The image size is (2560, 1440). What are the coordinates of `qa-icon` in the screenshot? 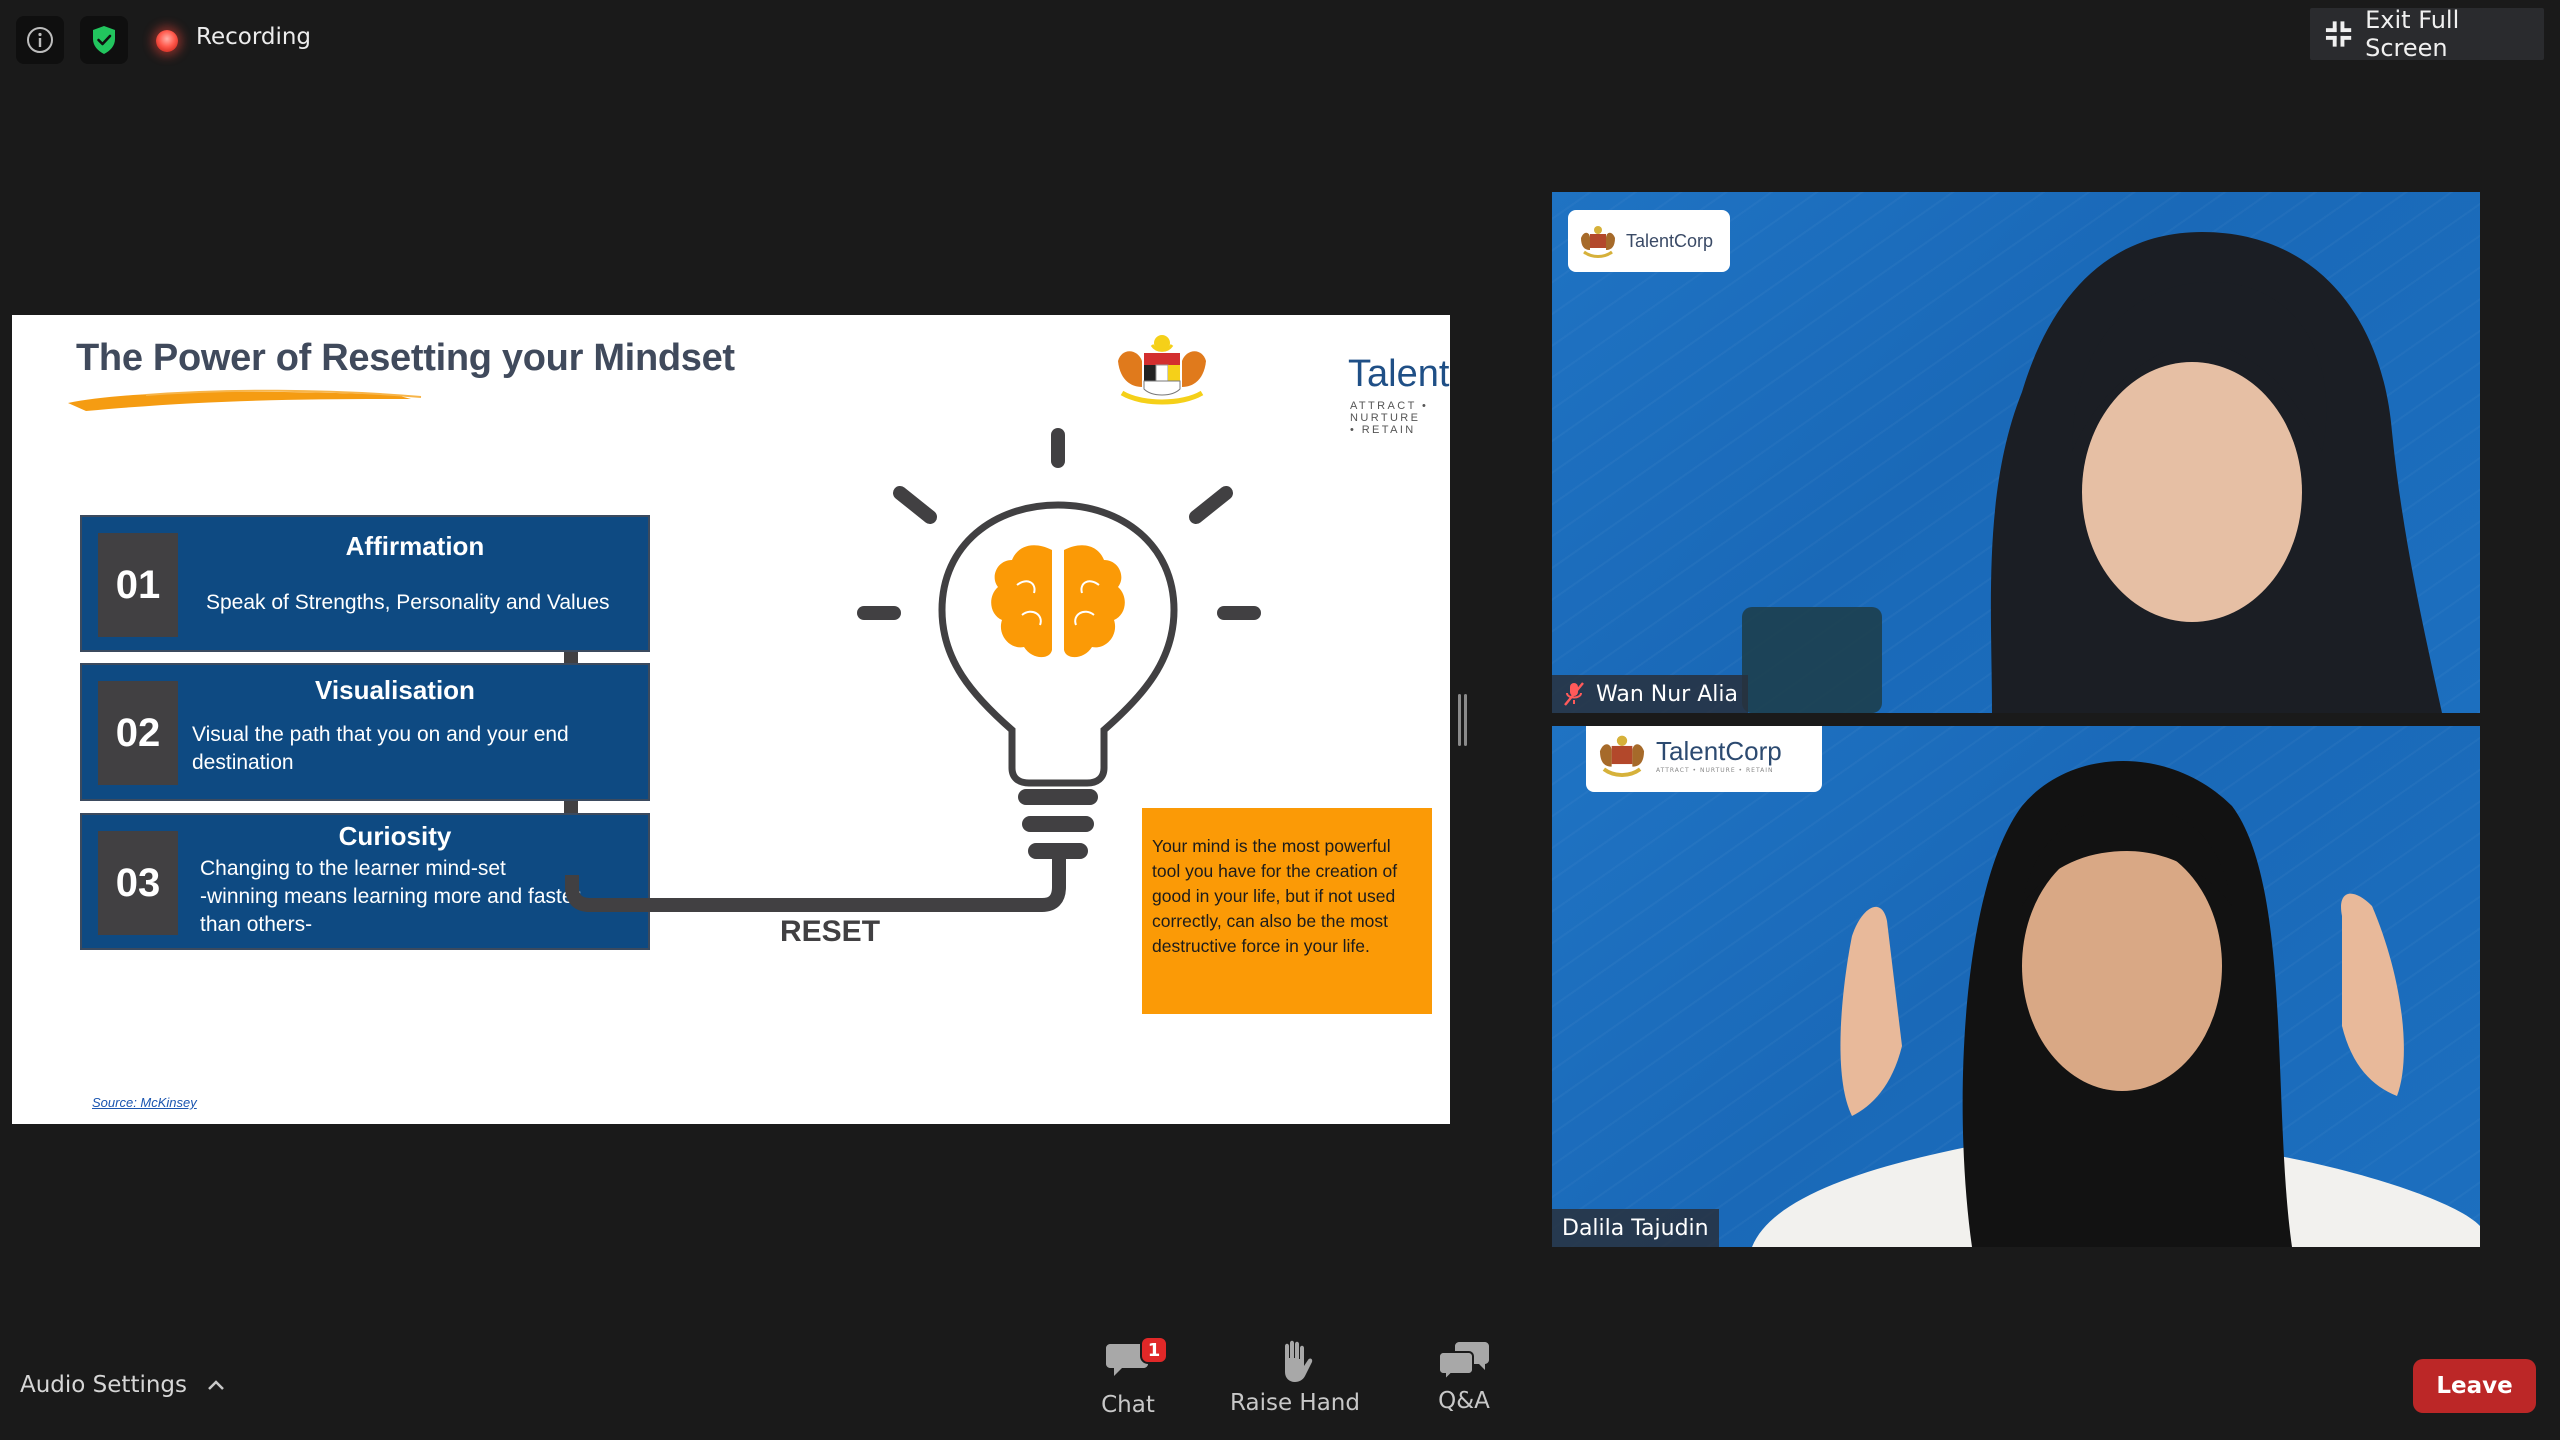 It's located at (1464, 1361).